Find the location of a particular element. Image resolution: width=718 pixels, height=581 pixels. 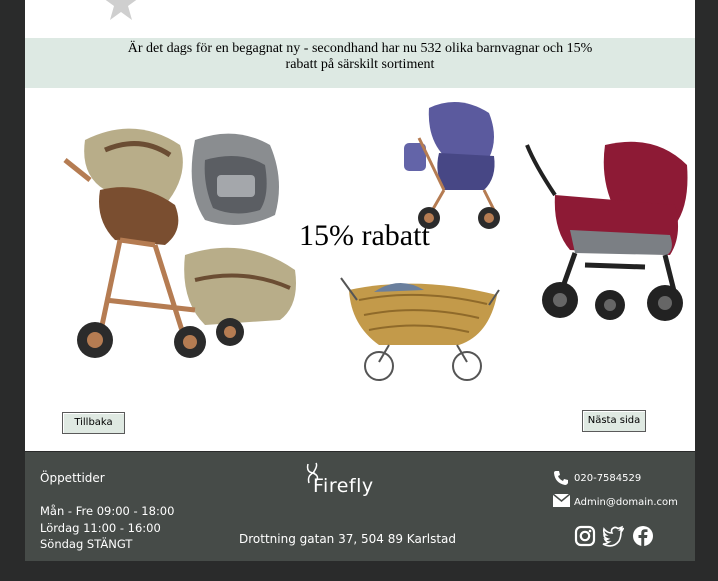

discount-label: 15% rabatt is located at coordinates (364, 235).